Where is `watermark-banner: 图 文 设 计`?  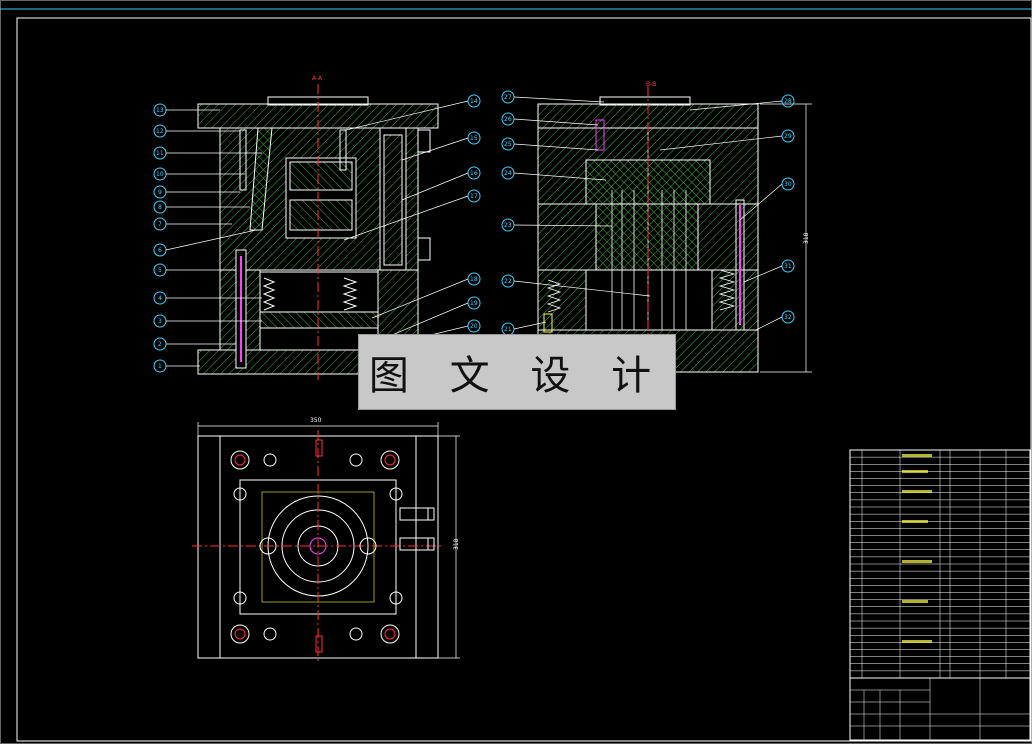 watermark-banner: 图 文 设 计 is located at coordinates (517, 372).